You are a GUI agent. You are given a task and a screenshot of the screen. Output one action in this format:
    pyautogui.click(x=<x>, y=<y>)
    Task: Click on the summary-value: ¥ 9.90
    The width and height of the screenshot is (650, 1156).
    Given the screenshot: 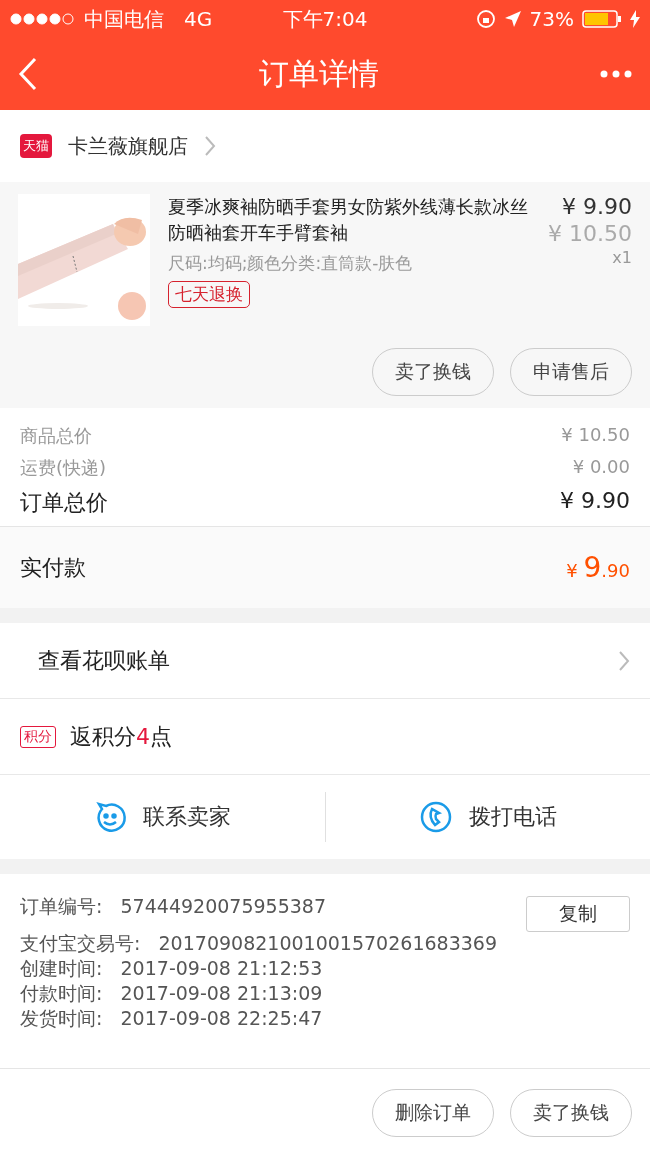 What is the action you would take?
    pyautogui.click(x=595, y=501)
    